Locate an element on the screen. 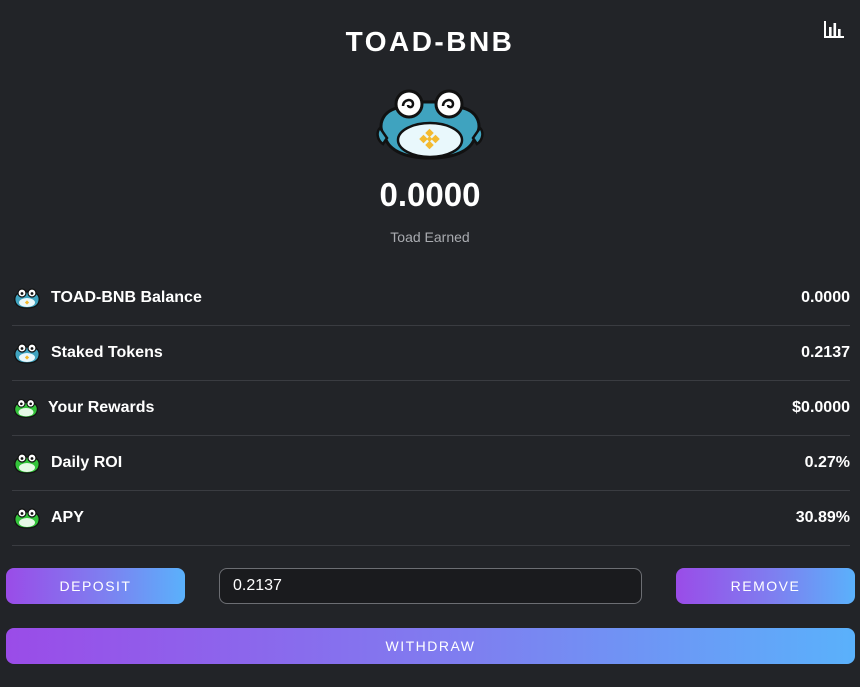  stat-label: APY is located at coordinates (67, 517).